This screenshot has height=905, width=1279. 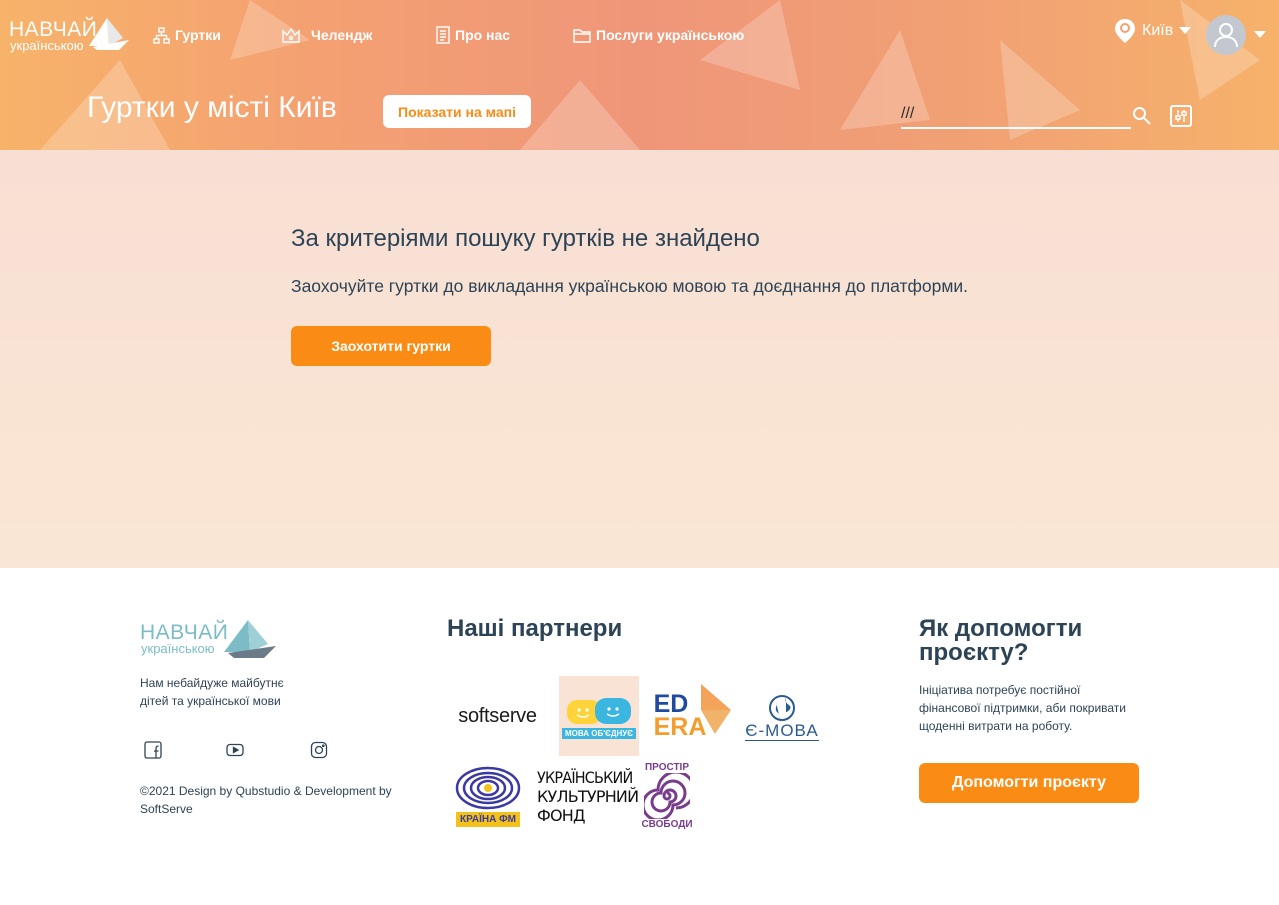 I want to click on nav-about-label: Про нас, so click(x=483, y=35).